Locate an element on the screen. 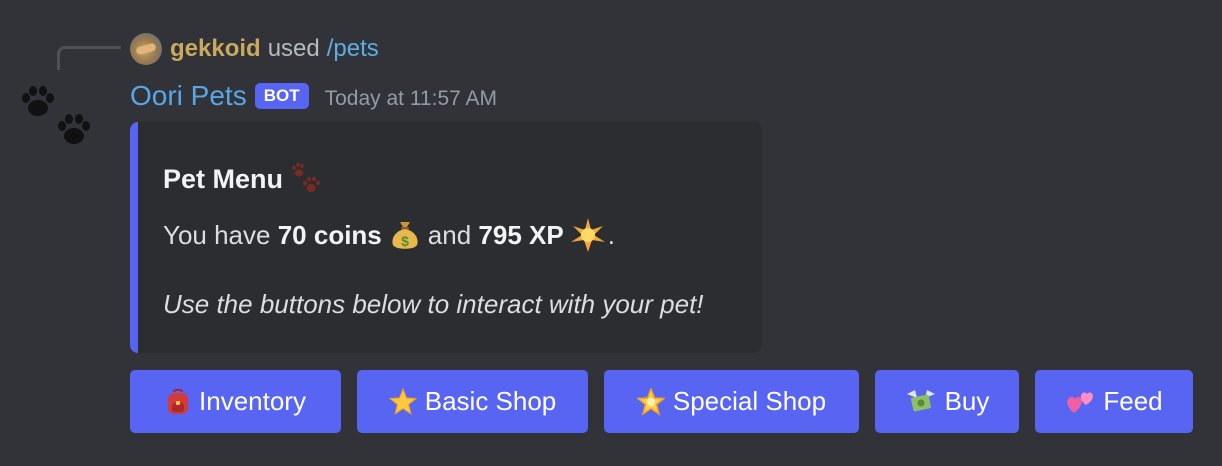 Image resolution: width=1222 pixels, height=466 pixels. buy-label: Buy is located at coordinates (967, 401).